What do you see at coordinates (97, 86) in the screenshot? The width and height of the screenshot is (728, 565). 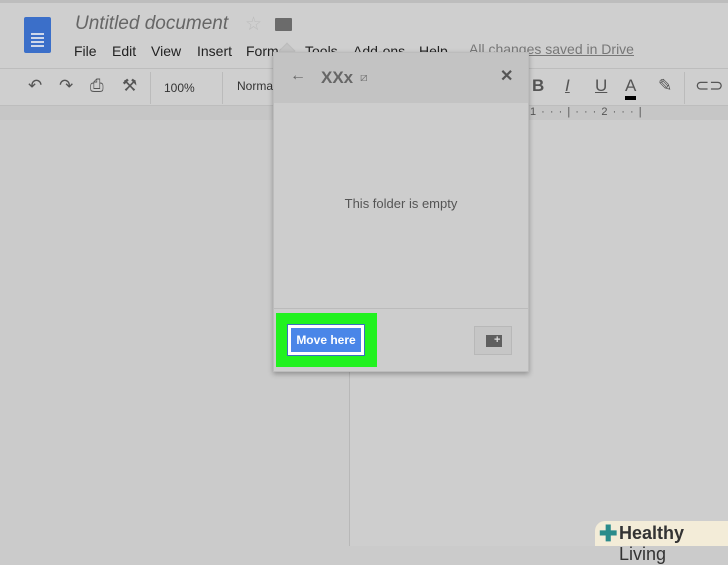 I see `print-icon: ⎙` at bounding box center [97, 86].